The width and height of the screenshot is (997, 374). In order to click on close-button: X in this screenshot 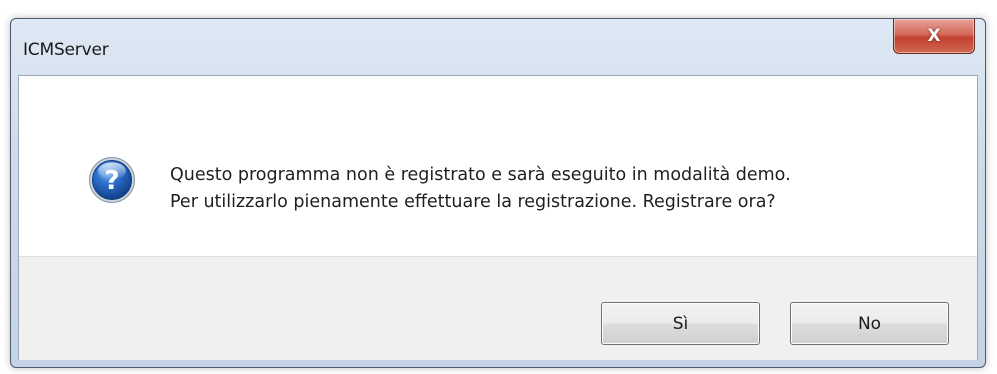, I will do `click(934, 36)`.